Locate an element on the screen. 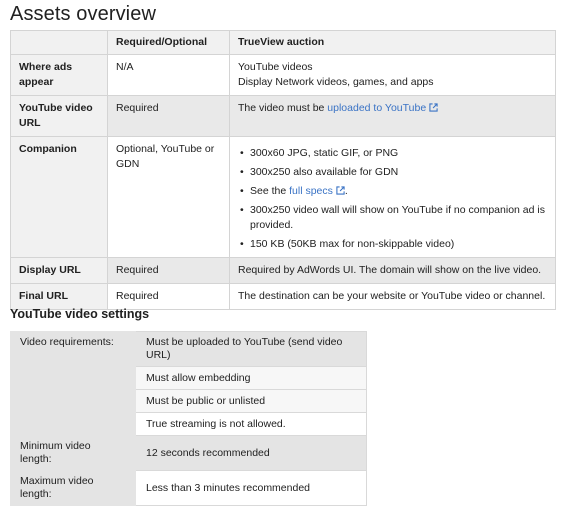  row-requirement: N/A is located at coordinates (168, 75).